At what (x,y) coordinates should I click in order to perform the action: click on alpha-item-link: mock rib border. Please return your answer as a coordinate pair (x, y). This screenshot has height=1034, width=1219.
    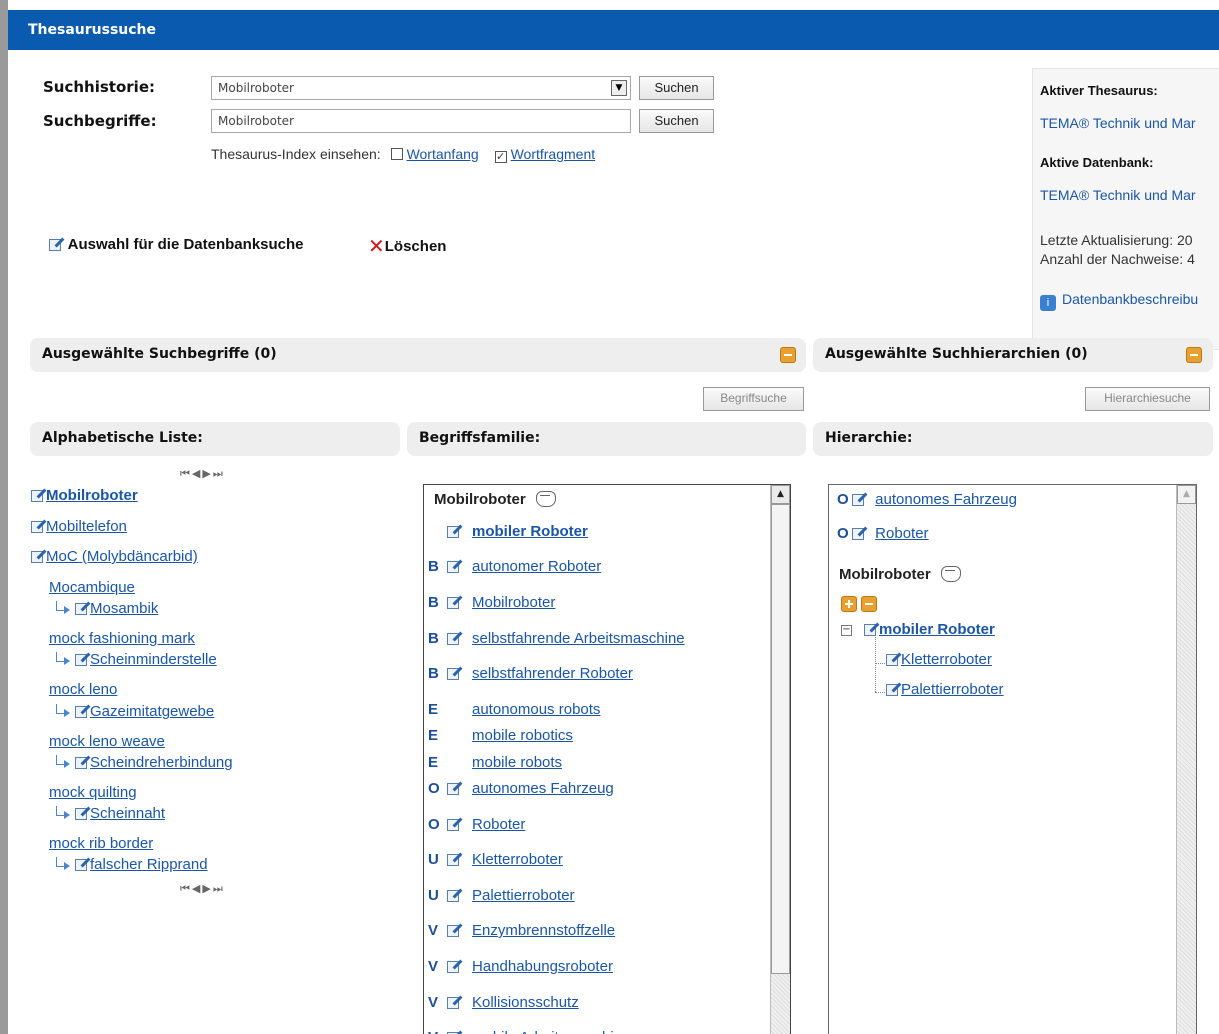
    Looking at the image, I should click on (101, 843).